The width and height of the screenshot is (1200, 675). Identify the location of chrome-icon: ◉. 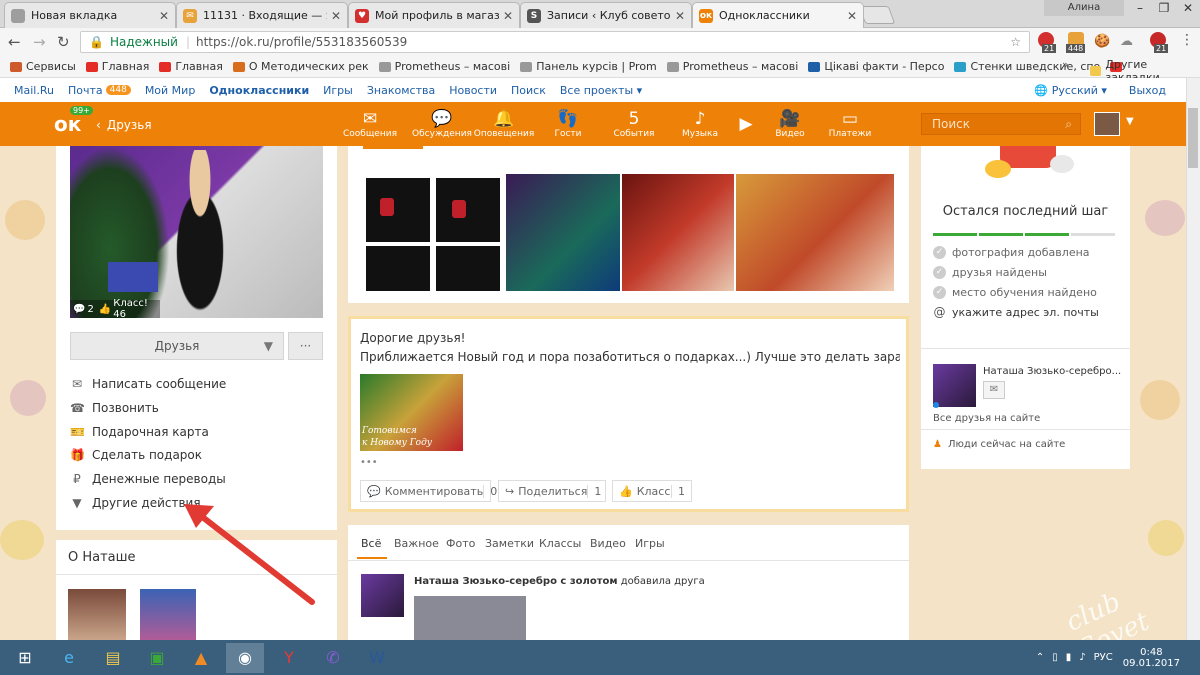
(245, 657).